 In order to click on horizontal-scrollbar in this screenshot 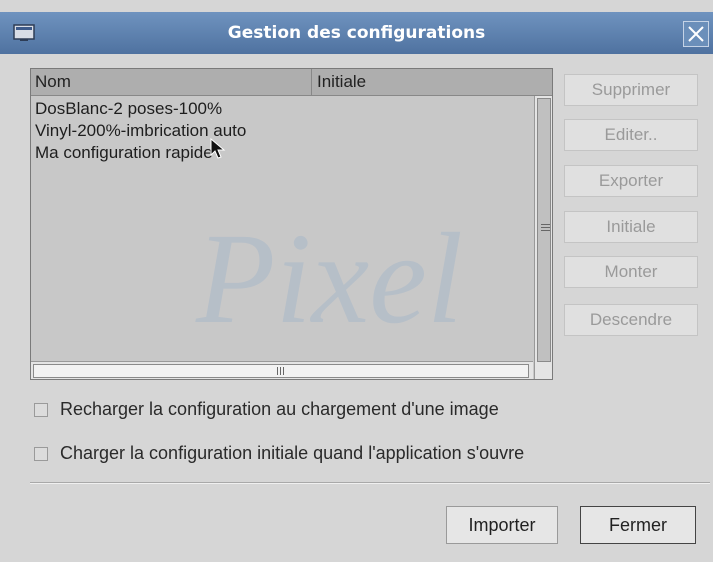, I will do `click(282, 370)`.